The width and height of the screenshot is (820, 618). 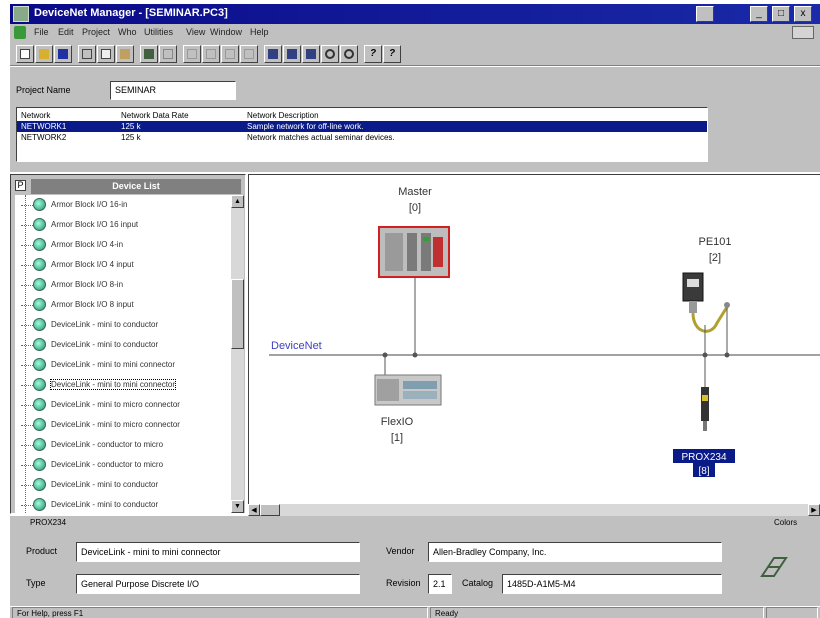 What do you see at coordinates (107, 464) in the screenshot?
I see `device-list-item-label: DeviceLink - conductor to micro` at bounding box center [107, 464].